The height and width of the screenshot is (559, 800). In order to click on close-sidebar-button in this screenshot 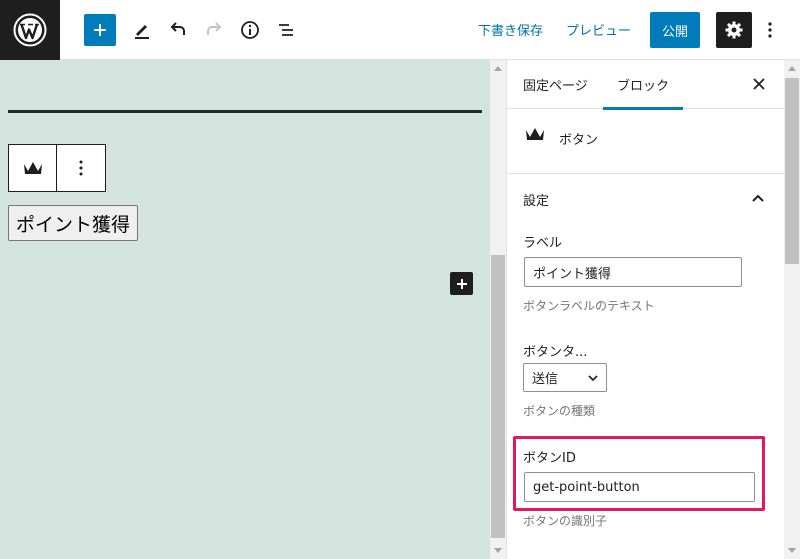, I will do `click(759, 84)`.